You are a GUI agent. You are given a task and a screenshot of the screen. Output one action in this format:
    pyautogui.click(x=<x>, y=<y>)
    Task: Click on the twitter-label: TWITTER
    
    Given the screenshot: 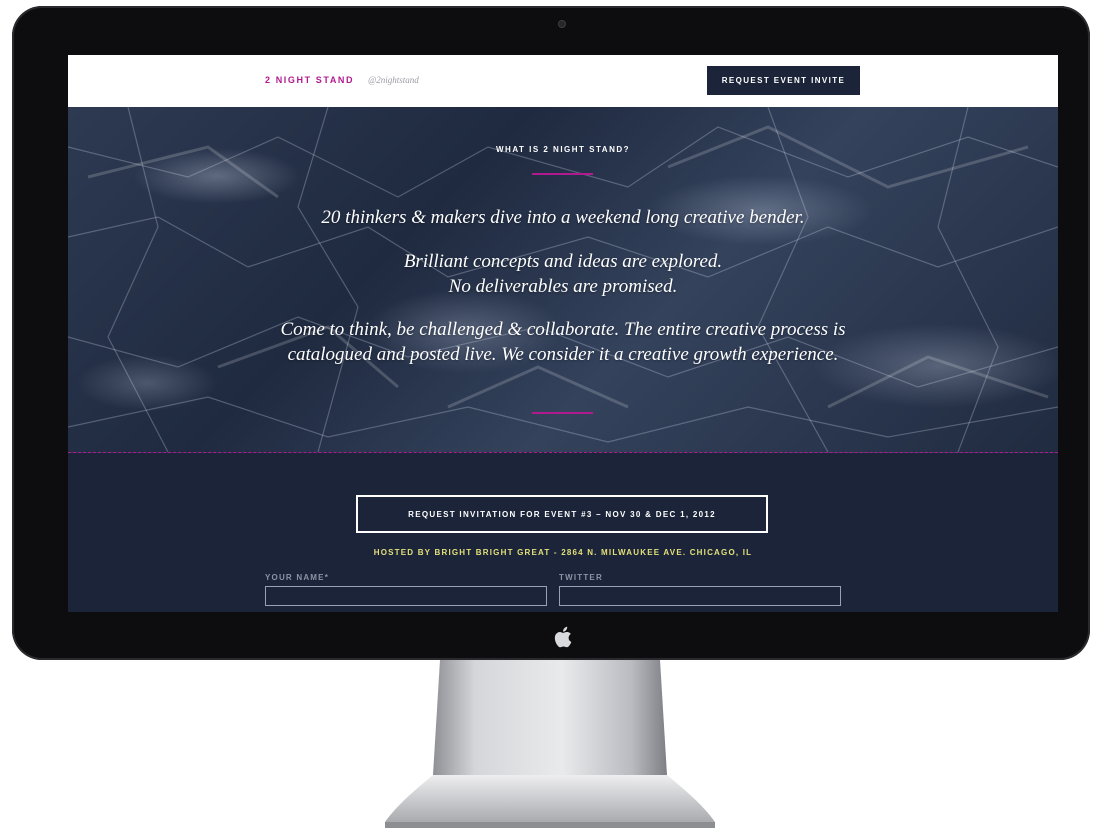 What is the action you would take?
    pyautogui.click(x=581, y=577)
    